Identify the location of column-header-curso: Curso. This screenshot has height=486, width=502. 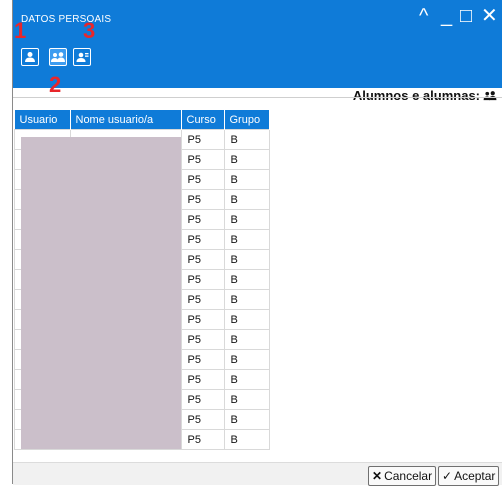
(203, 120).